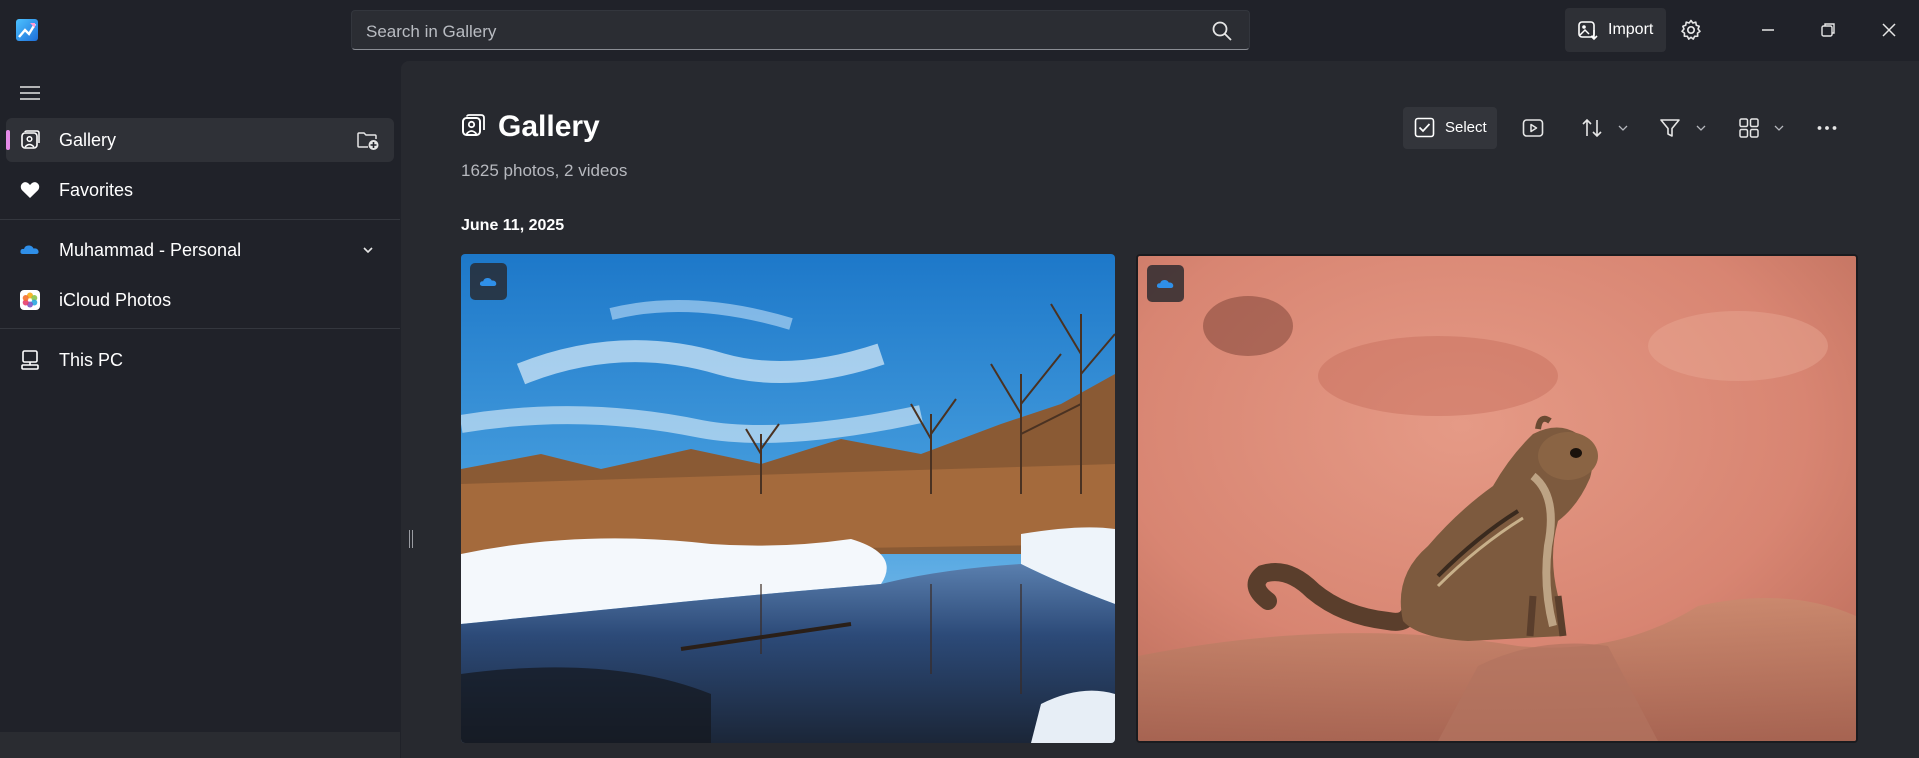 Image resolution: width=1919 pixels, height=758 pixels. What do you see at coordinates (1889, 30) in the screenshot?
I see `close-icon` at bounding box center [1889, 30].